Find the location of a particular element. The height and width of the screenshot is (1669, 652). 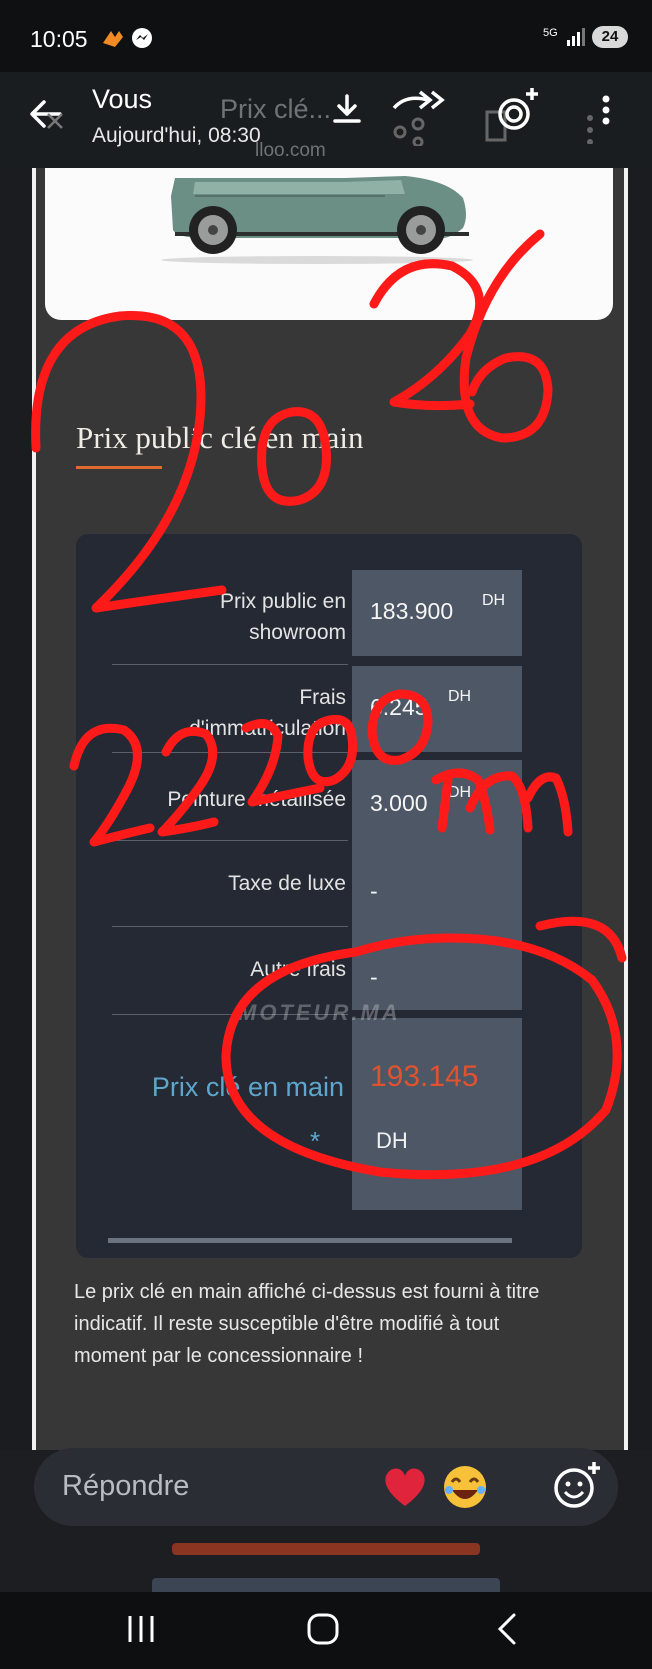

home-icon is located at coordinates (324, 1631).